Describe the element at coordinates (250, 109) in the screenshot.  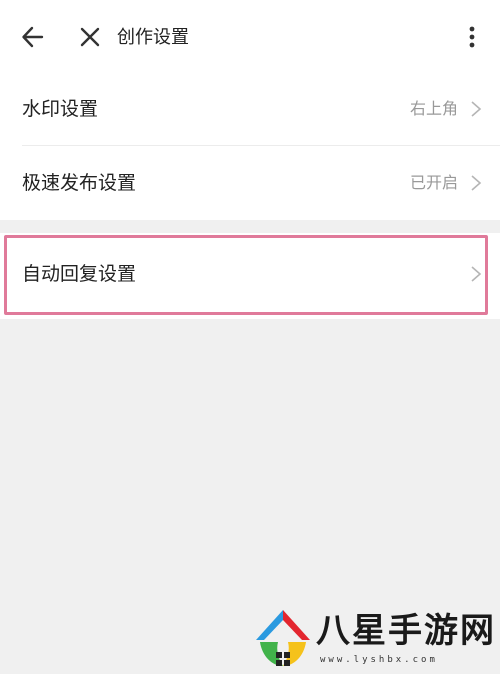
I see `setting-row-watermark: 水印设置 右上角` at that location.